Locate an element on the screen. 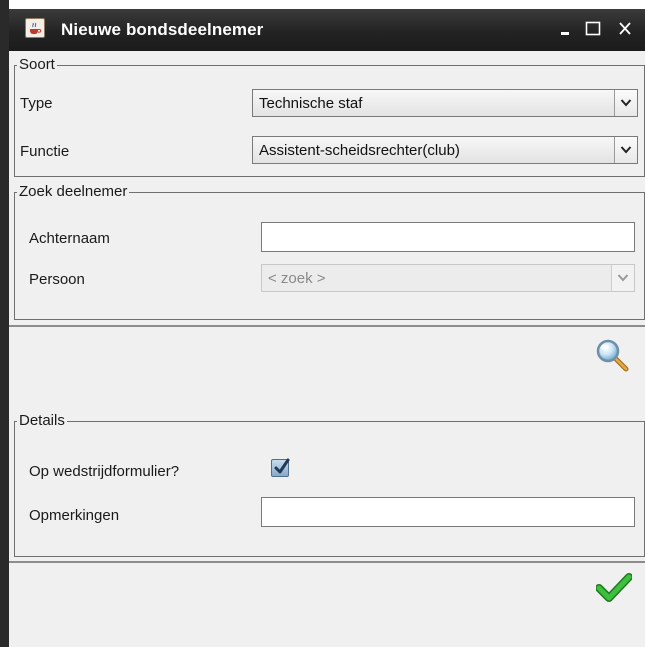 Image resolution: width=645 pixels, height=647 pixels. opmerkingen-label: Opmerkingen is located at coordinates (74, 515).